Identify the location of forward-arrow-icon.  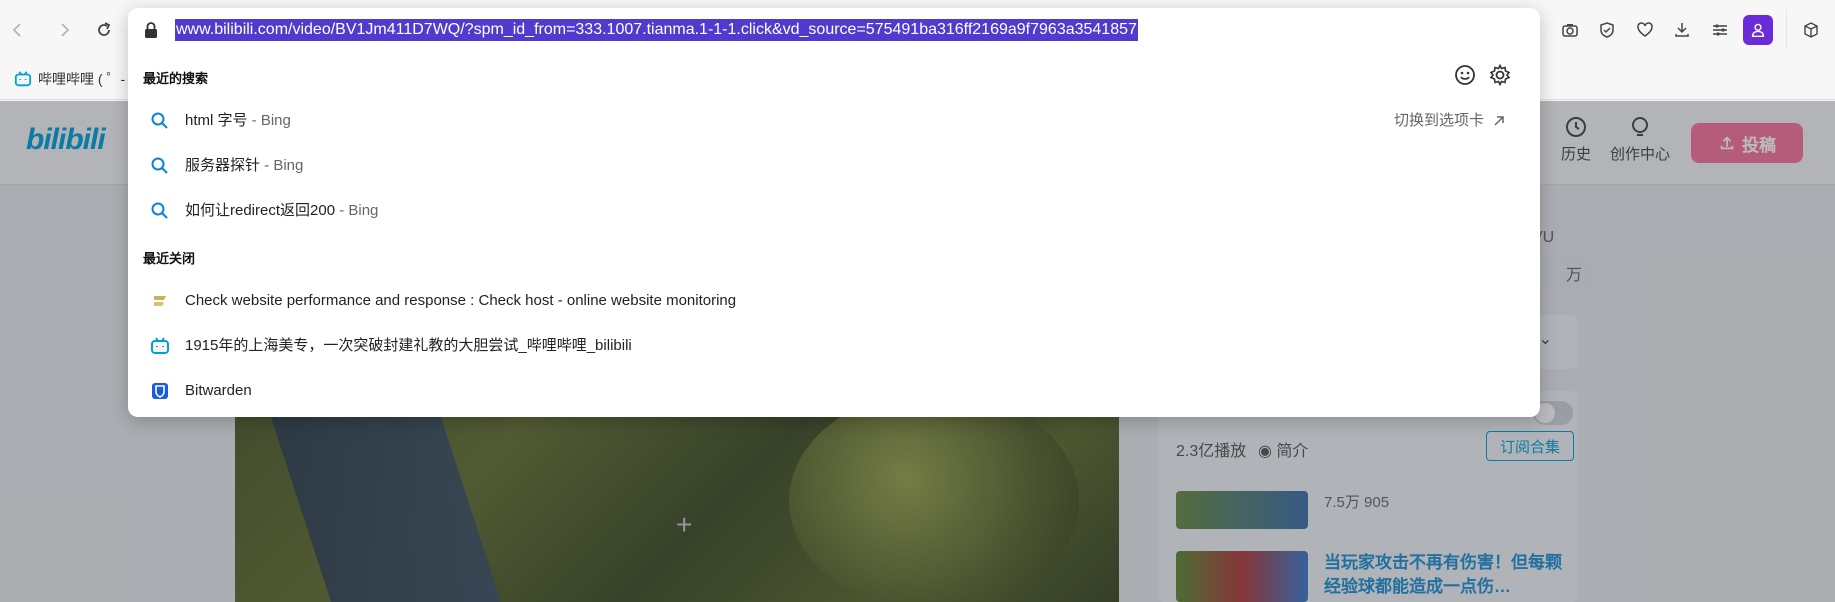
(65, 30).